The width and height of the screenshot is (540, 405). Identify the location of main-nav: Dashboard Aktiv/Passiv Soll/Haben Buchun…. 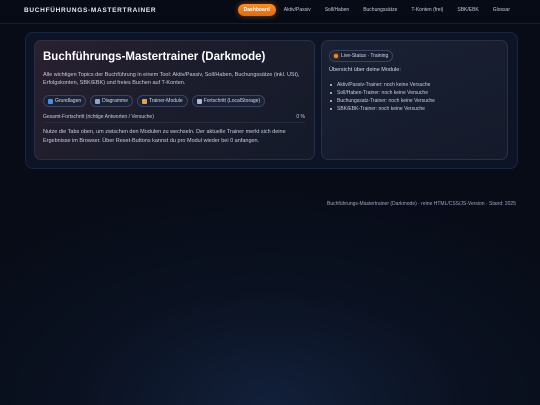
(376, 10).